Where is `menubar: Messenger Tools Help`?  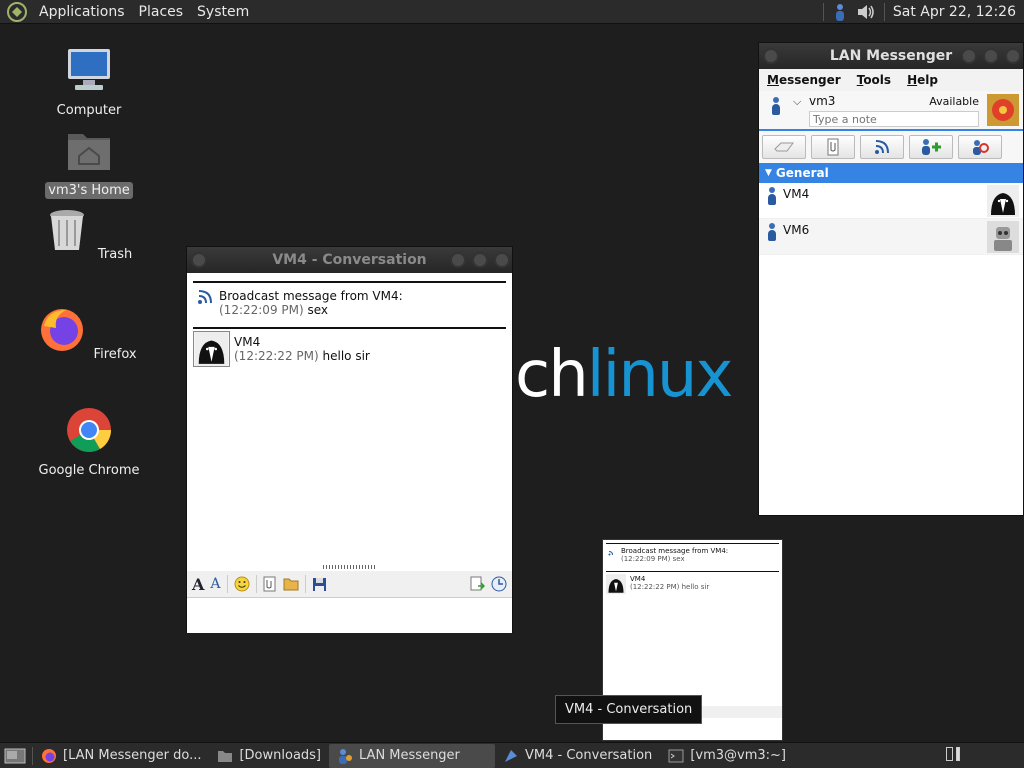
menubar: Messenger Tools Help is located at coordinates (891, 80).